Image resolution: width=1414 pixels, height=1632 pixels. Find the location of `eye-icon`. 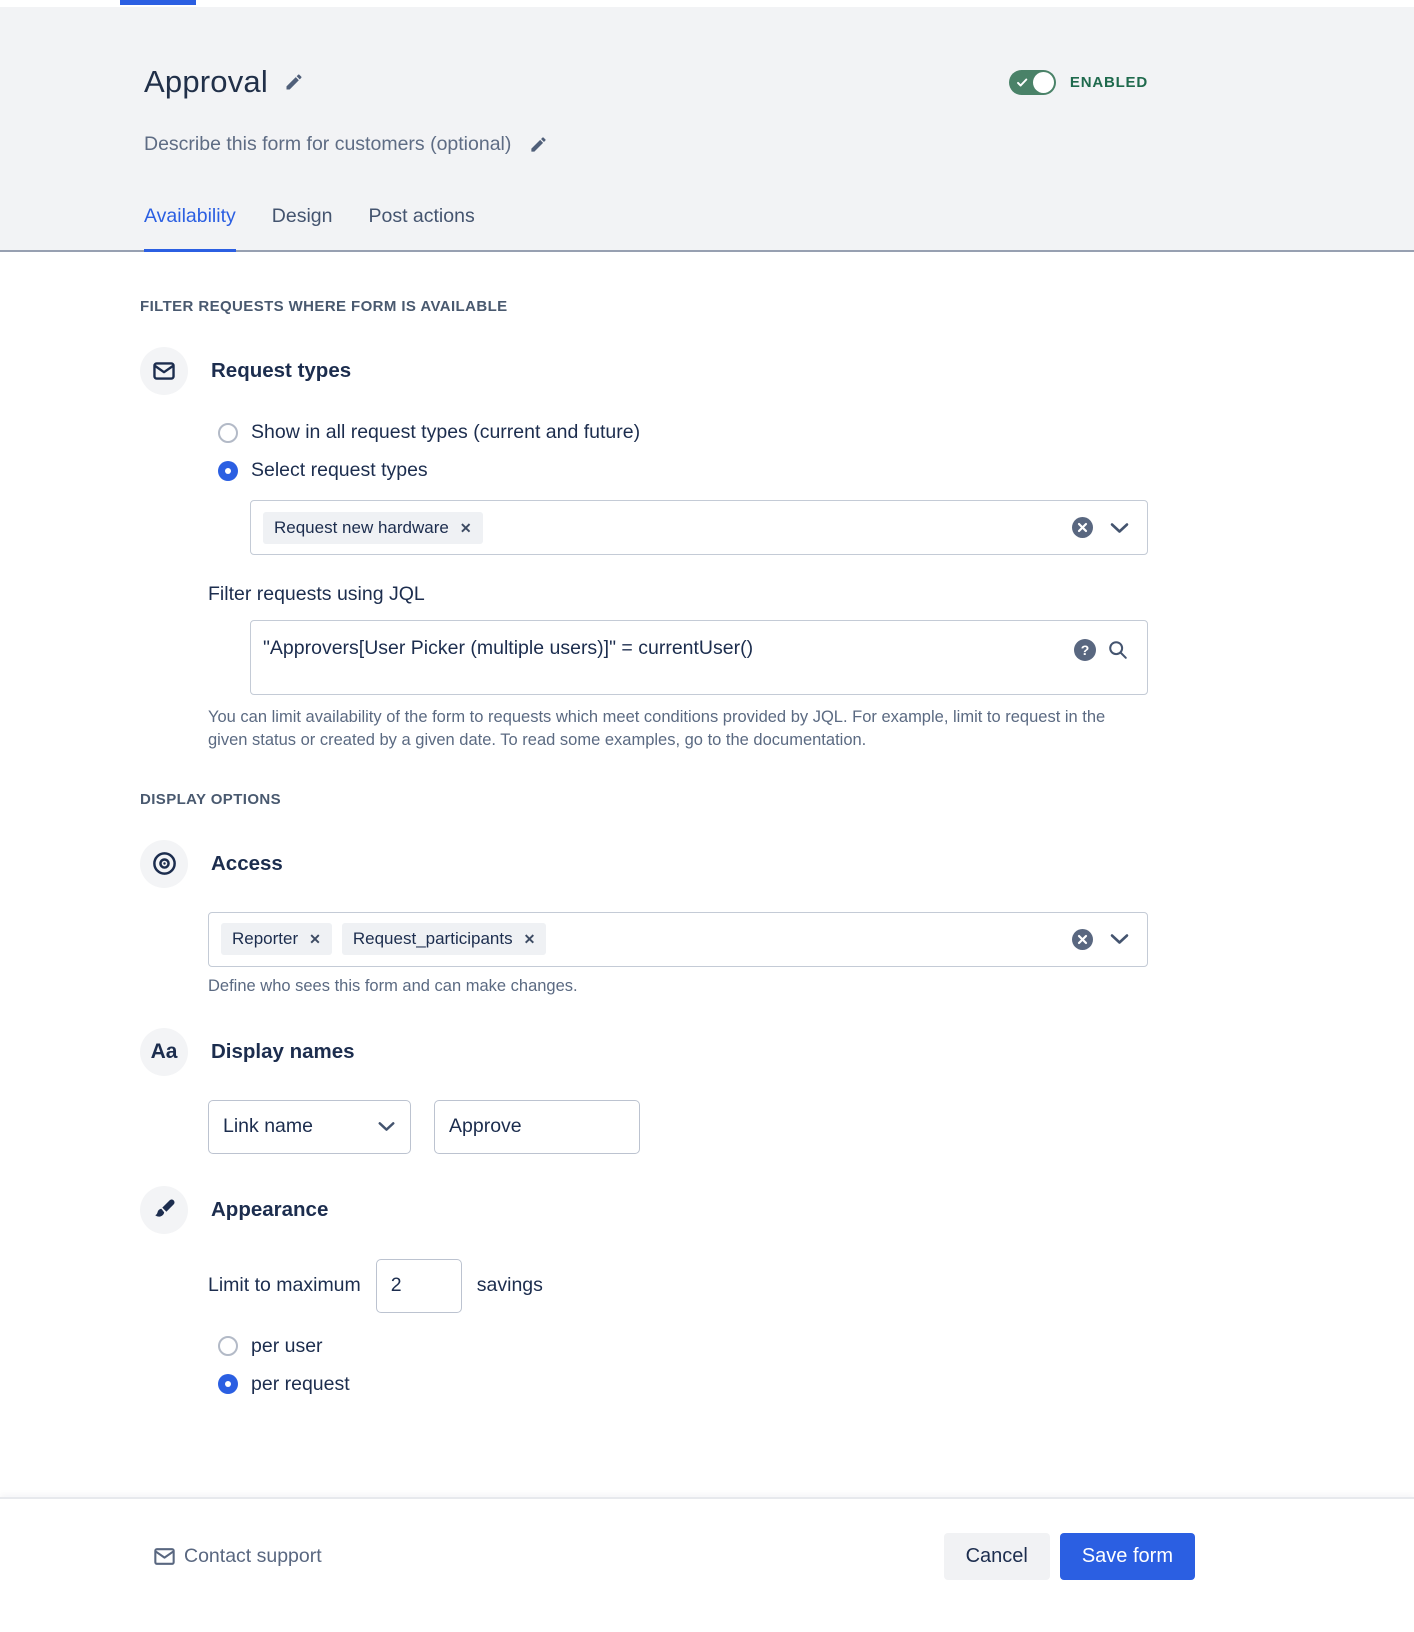

eye-icon is located at coordinates (164, 864).